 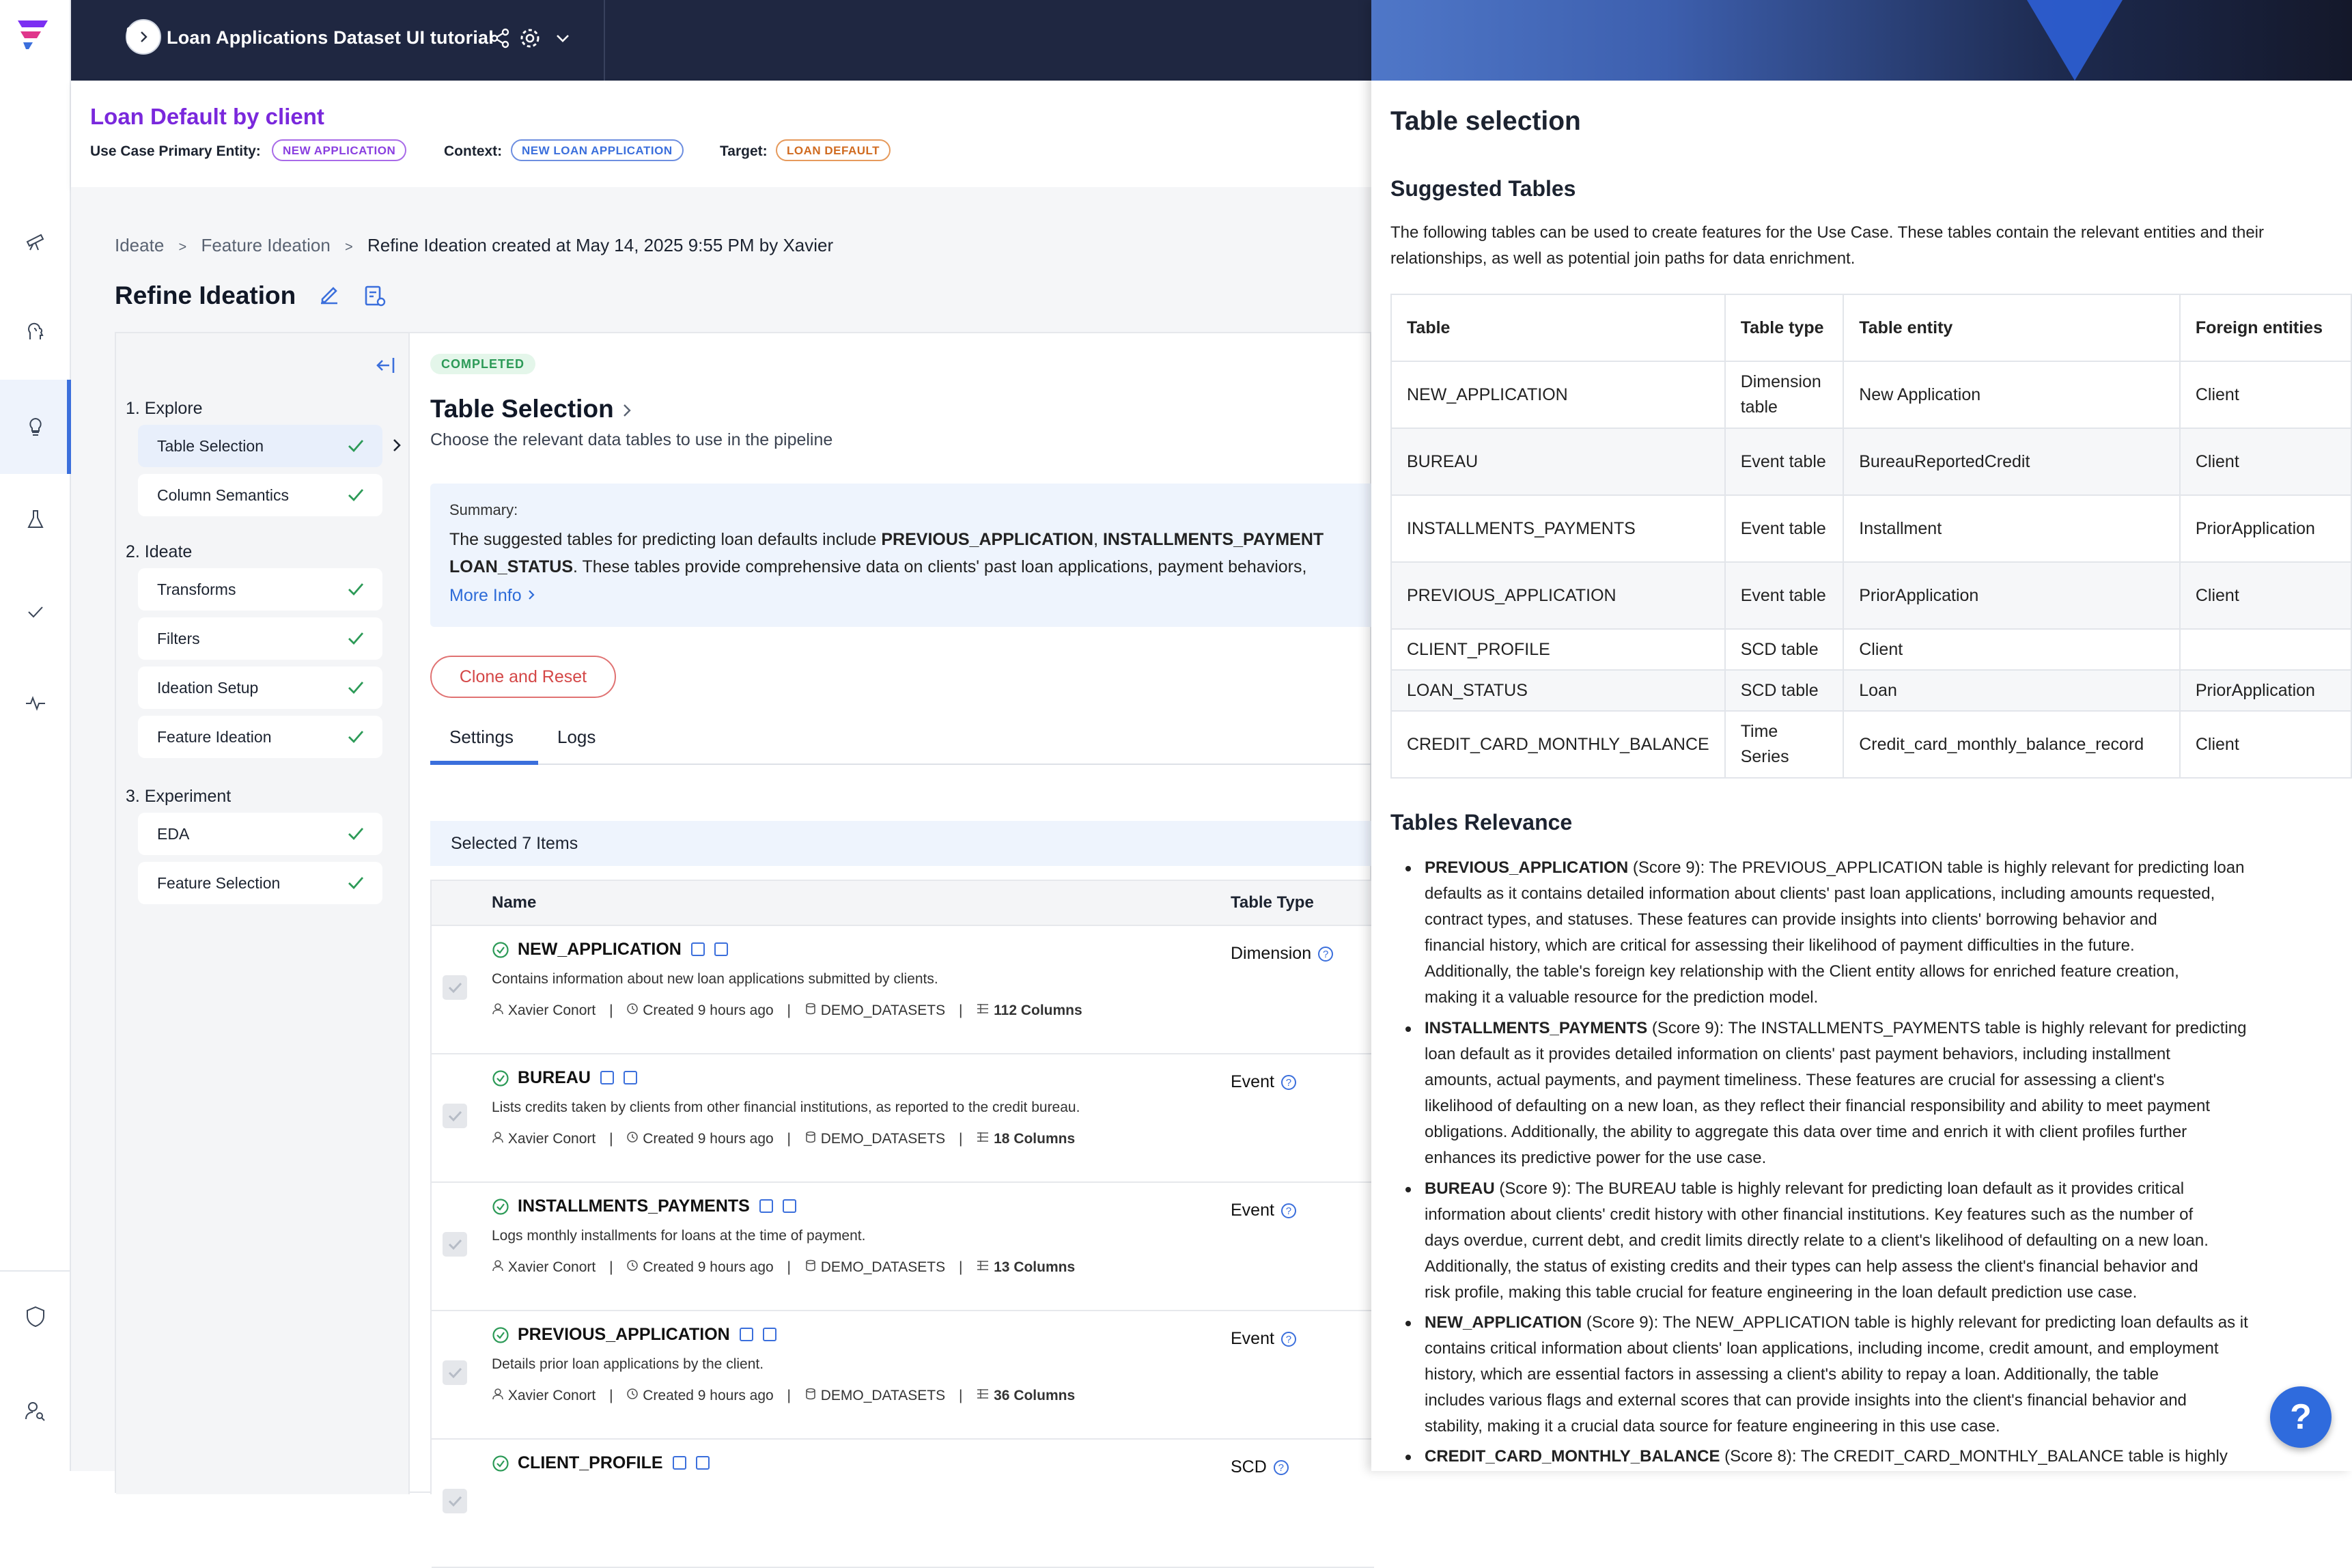 I want to click on check-circle-icon, so click(x=501, y=1078).